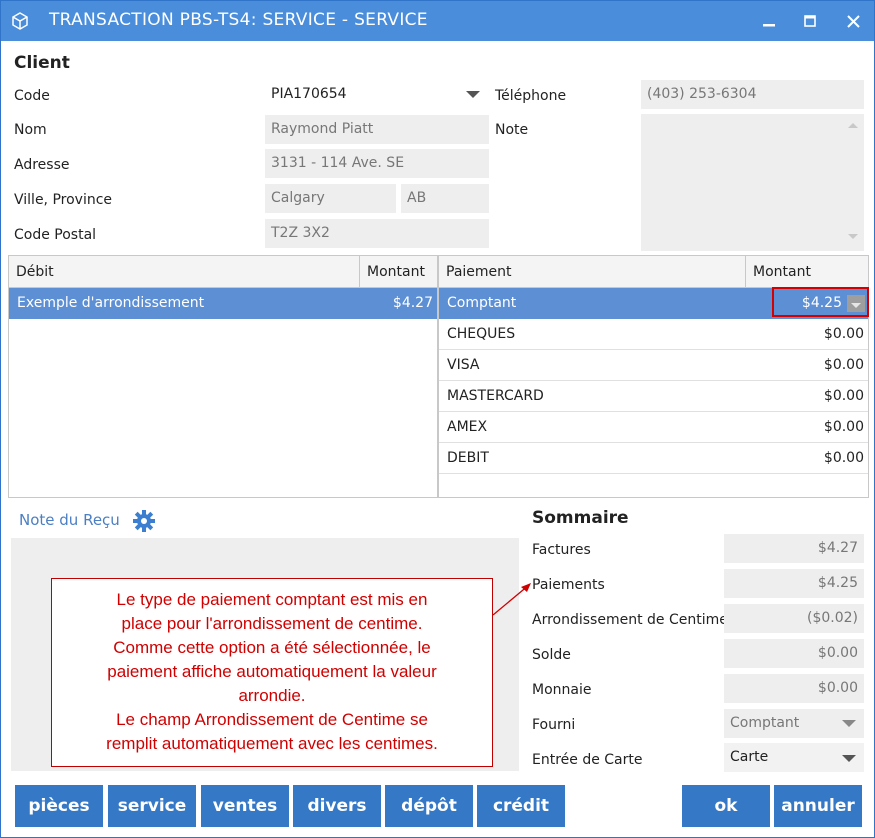  I want to click on fourni-label: Fourni, so click(554, 725).